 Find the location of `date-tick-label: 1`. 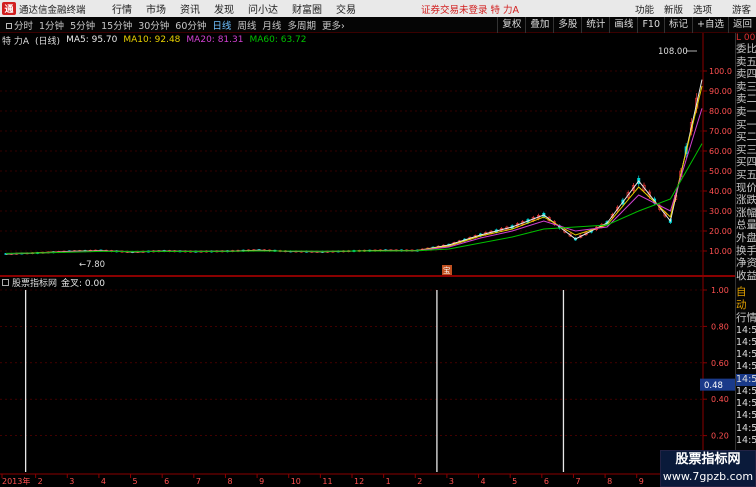

date-tick-label: 1 is located at coordinates (388, 481).